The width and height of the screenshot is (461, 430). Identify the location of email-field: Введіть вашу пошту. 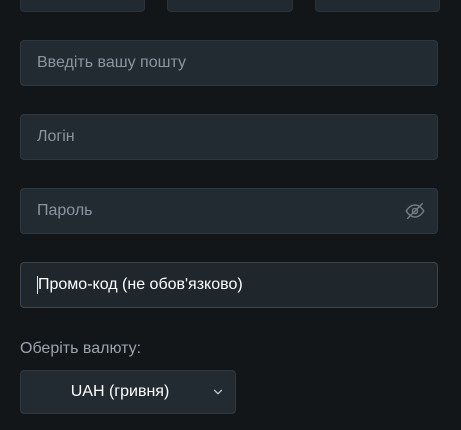
(229, 63).